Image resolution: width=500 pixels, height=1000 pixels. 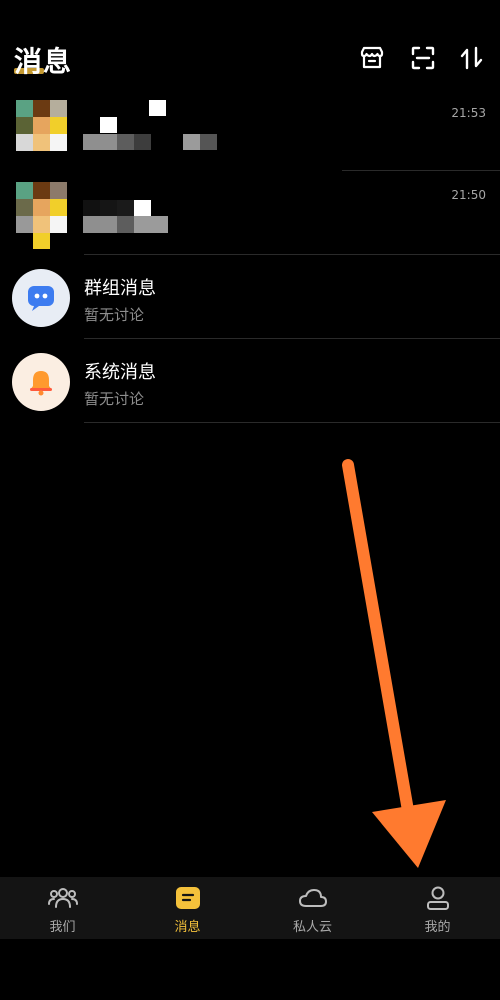 I want to click on bottom-nav: 我们 消息 私人云 我的, so click(x=250, y=908).